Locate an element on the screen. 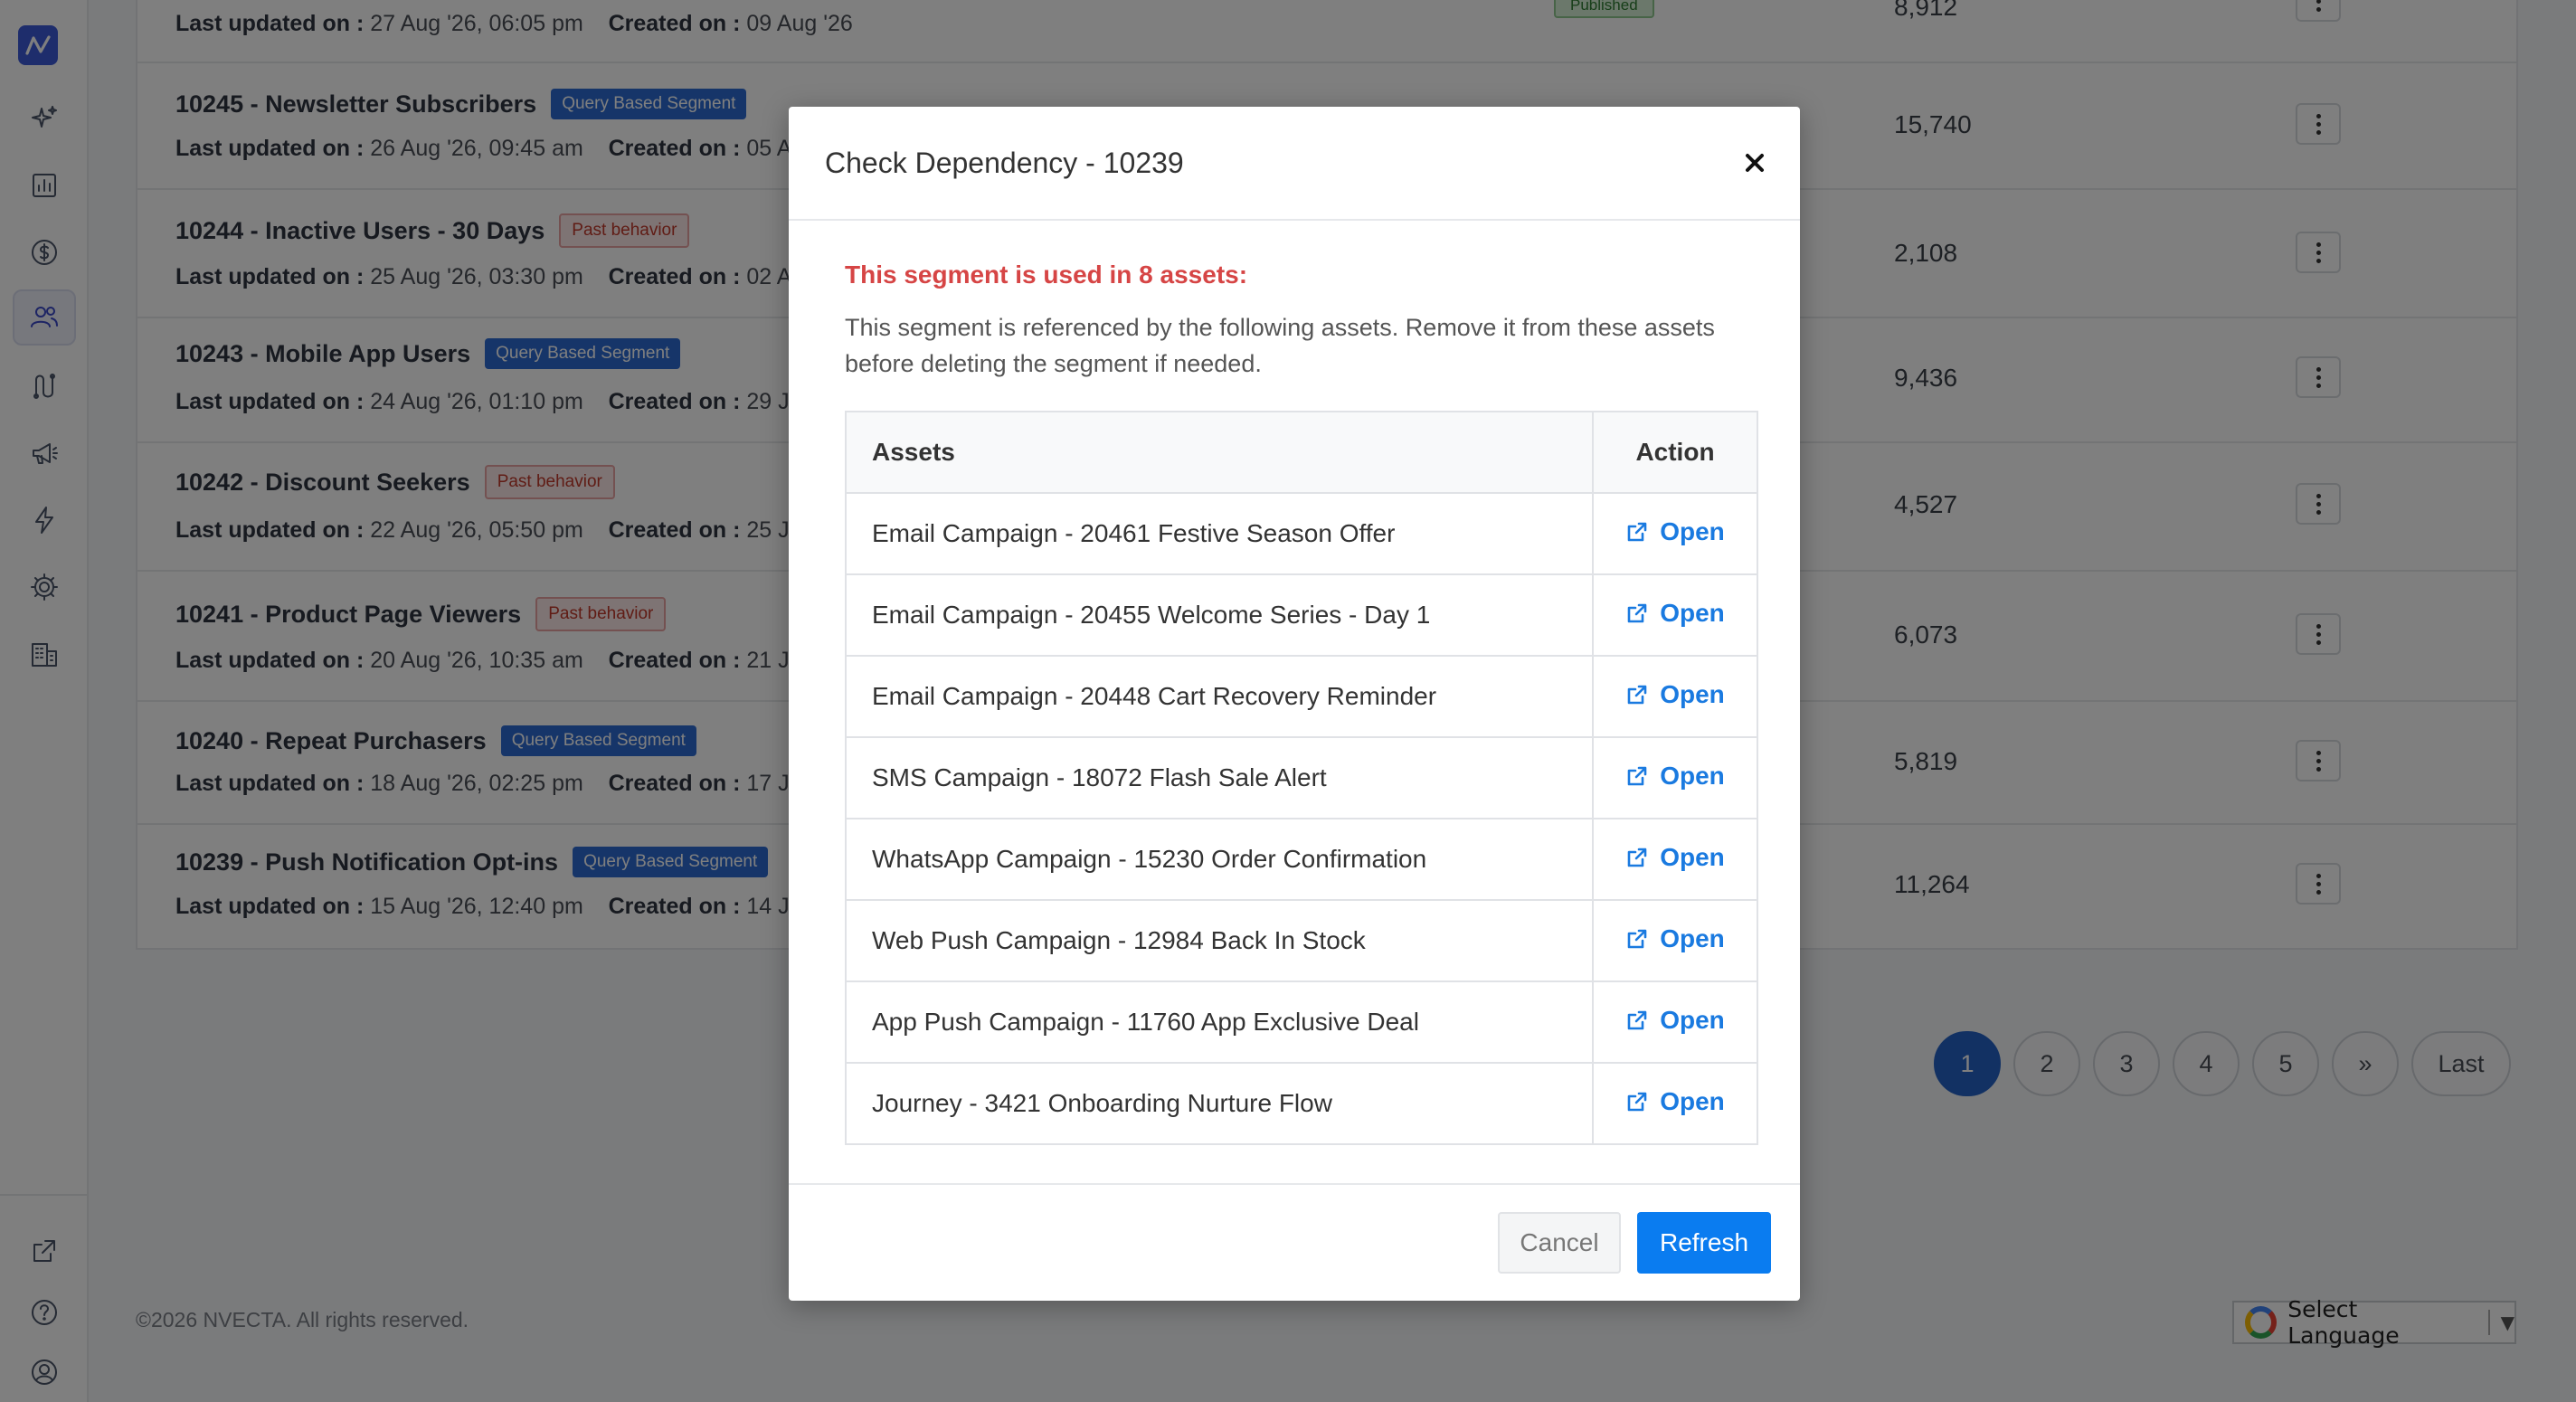 The height and width of the screenshot is (1402, 2576). table-header-row: Assets Action is located at coordinates (1301, 452).